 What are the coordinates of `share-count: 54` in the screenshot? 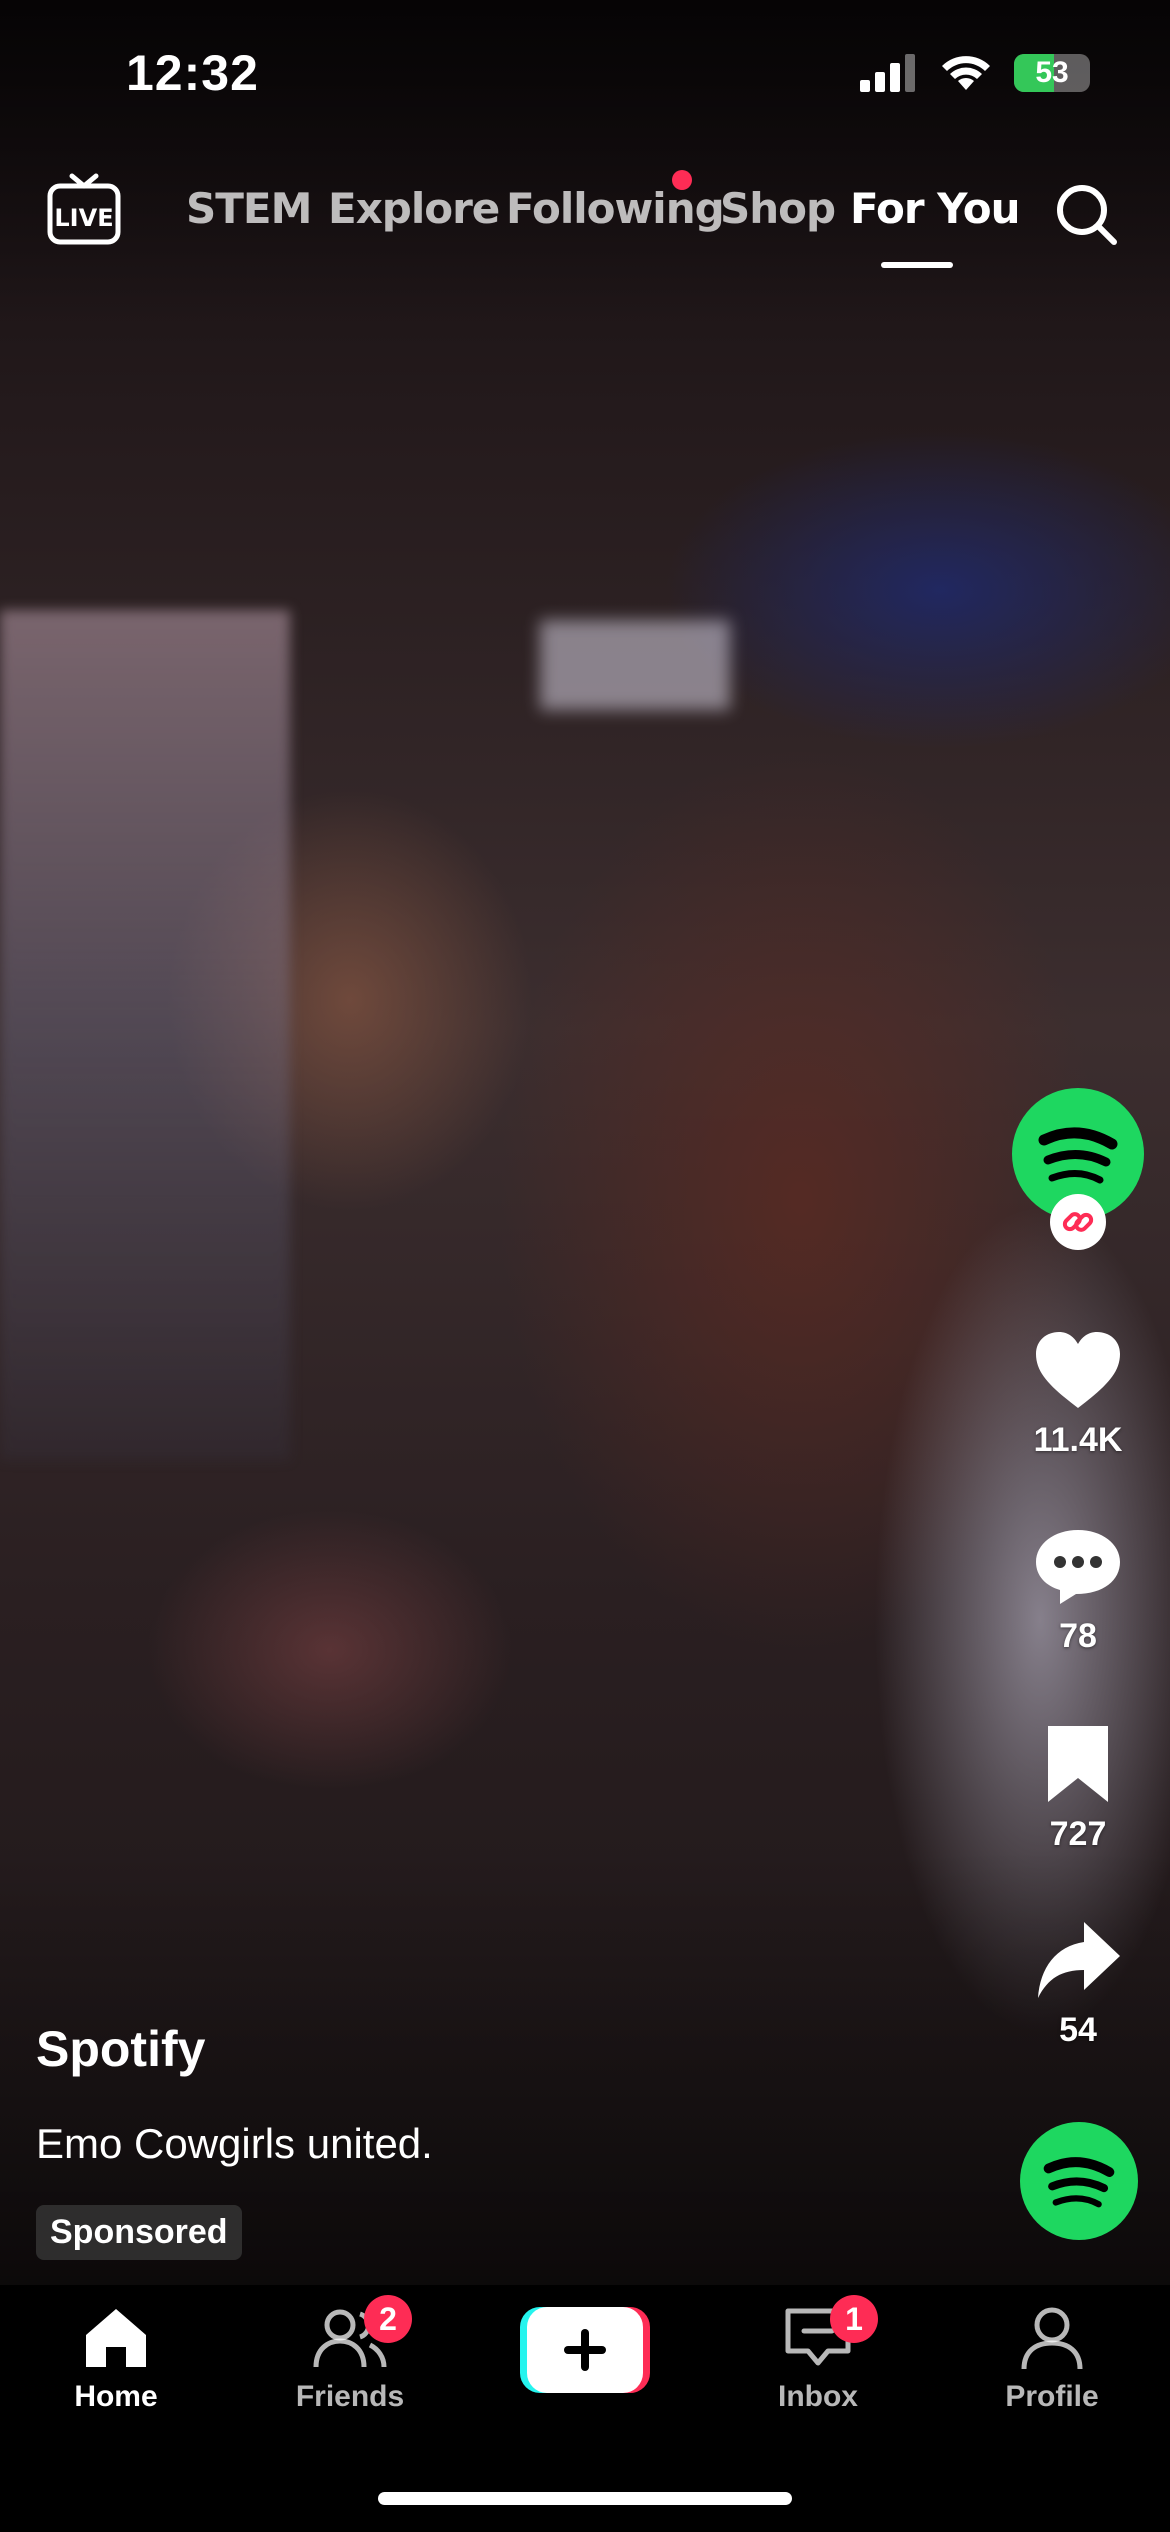 It's located at (1078, 2030).